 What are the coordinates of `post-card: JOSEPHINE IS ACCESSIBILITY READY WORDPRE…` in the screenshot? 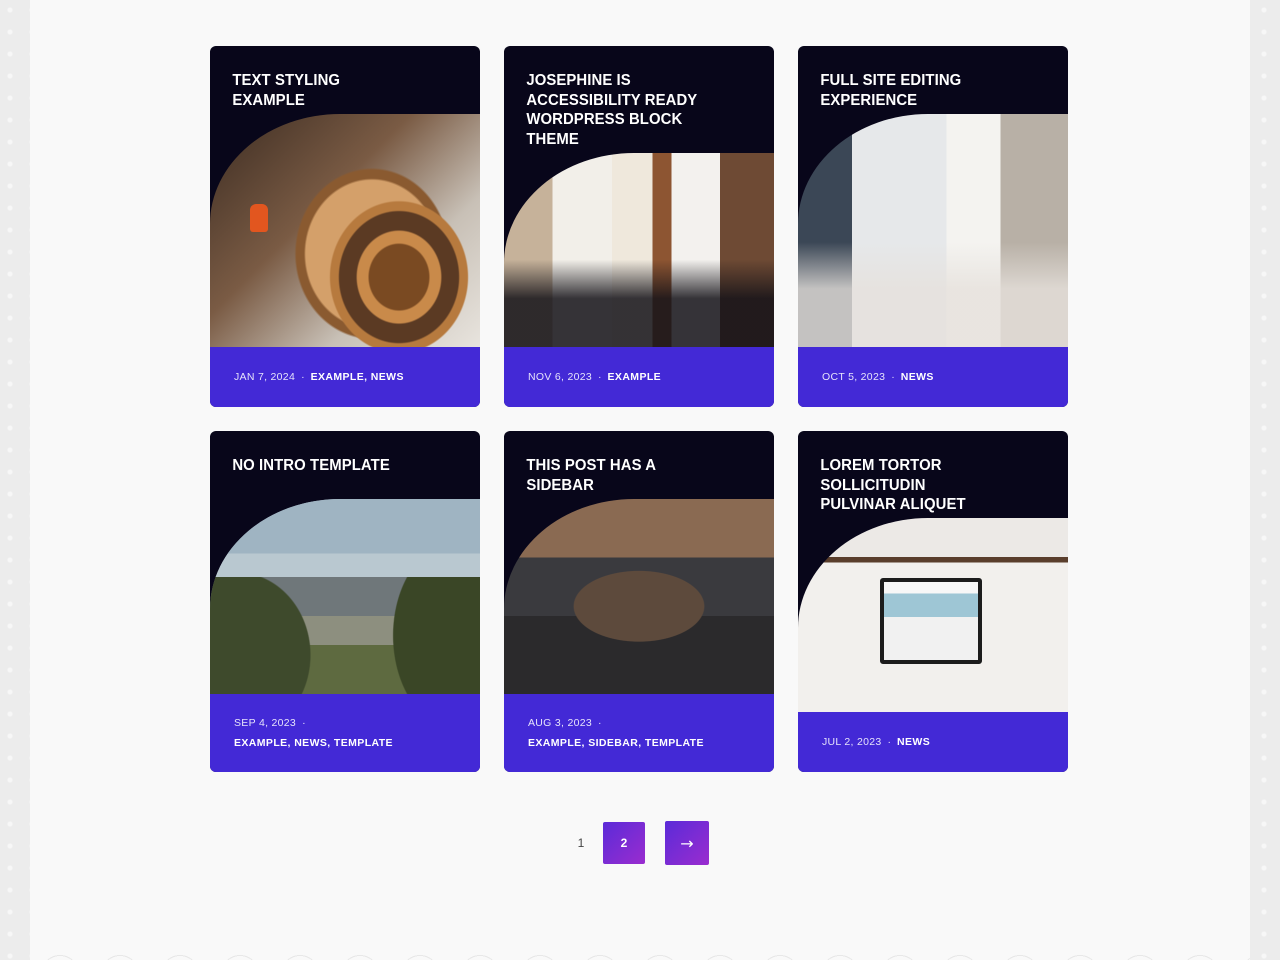 It's located at (639, 226).